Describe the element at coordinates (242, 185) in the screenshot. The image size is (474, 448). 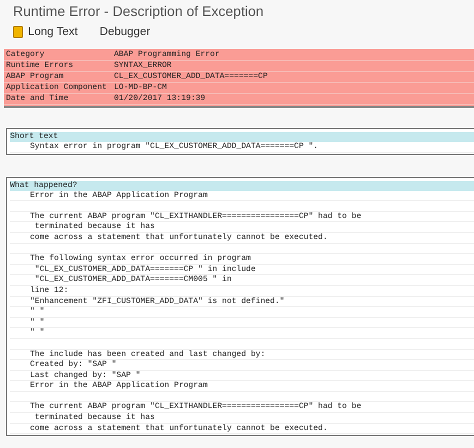
I see `section-title: What happened?` at that location.